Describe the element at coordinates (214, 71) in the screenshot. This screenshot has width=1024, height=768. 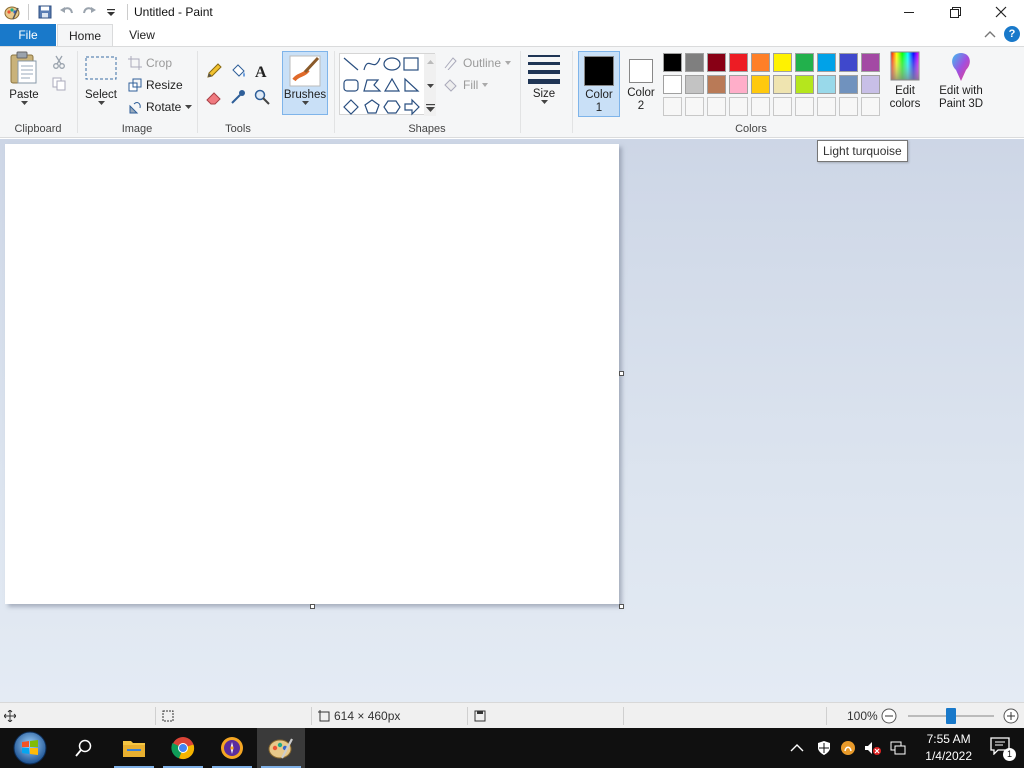
I see `pencil-icon` at that location.